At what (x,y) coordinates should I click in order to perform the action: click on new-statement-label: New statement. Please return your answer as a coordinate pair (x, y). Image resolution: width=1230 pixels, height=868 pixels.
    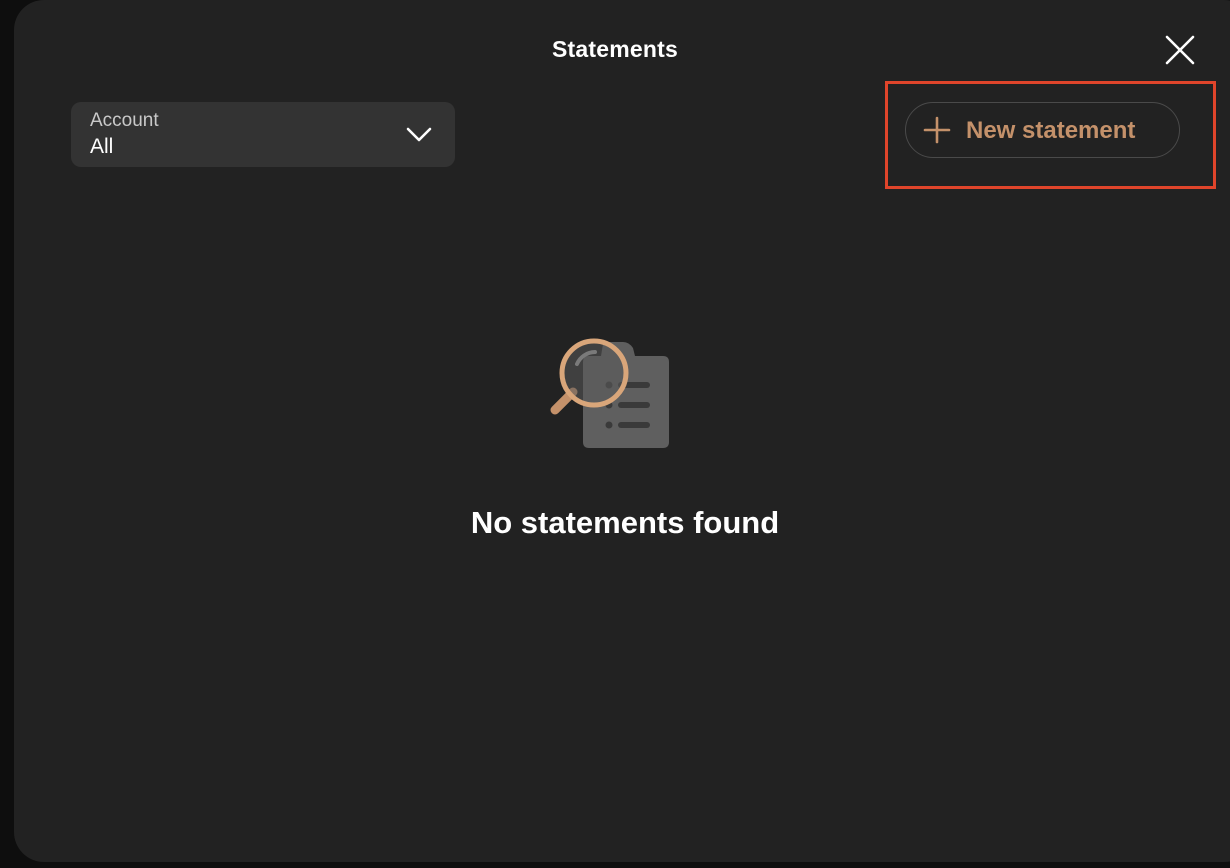
    Looking at the image, I should click on (1051, 130).